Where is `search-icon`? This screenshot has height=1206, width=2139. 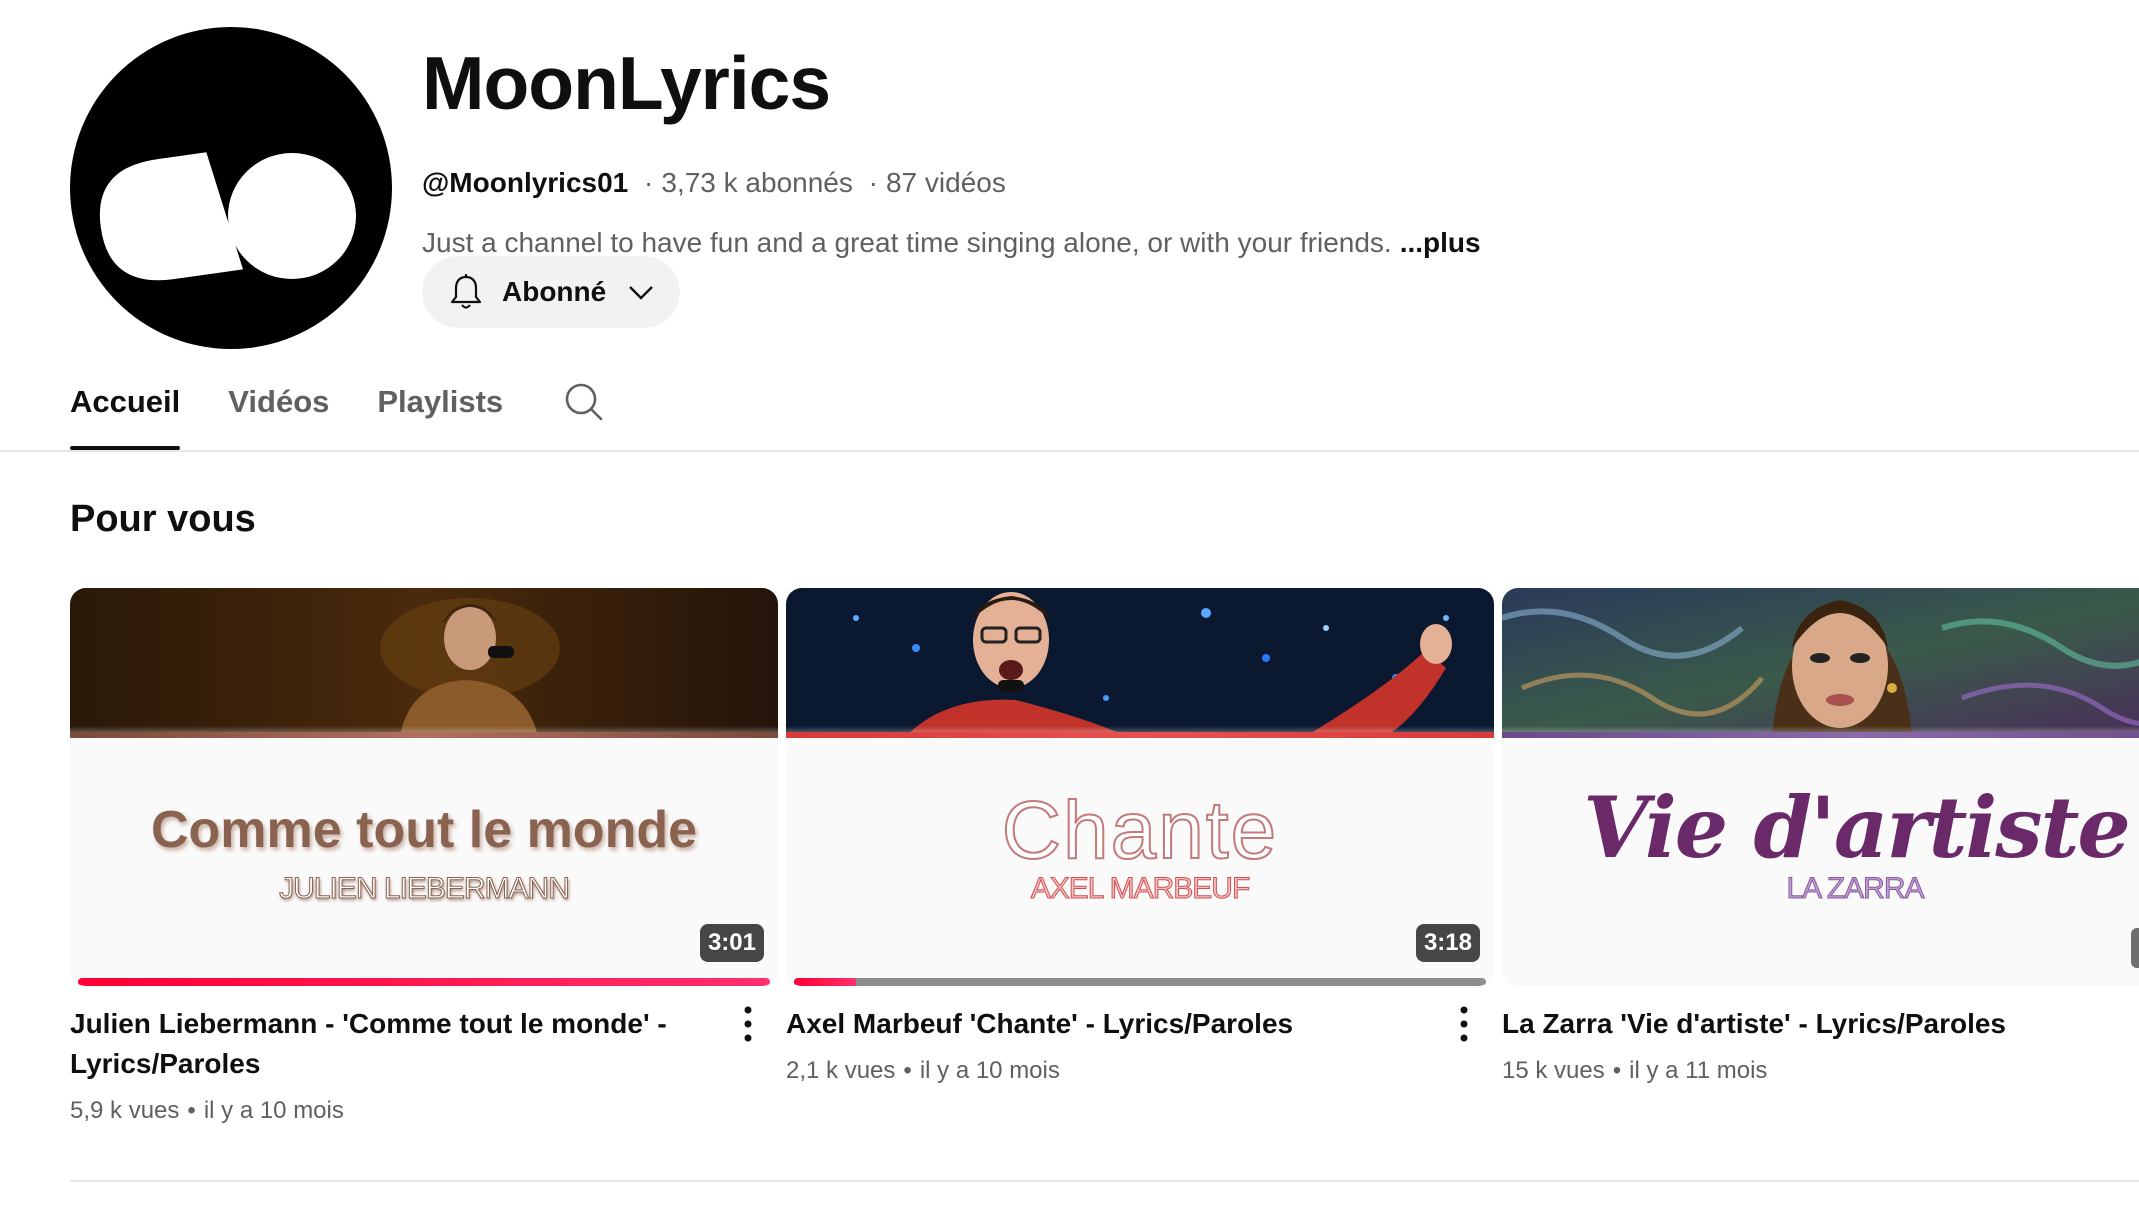
search-icon is located at coordinates (584, 402).